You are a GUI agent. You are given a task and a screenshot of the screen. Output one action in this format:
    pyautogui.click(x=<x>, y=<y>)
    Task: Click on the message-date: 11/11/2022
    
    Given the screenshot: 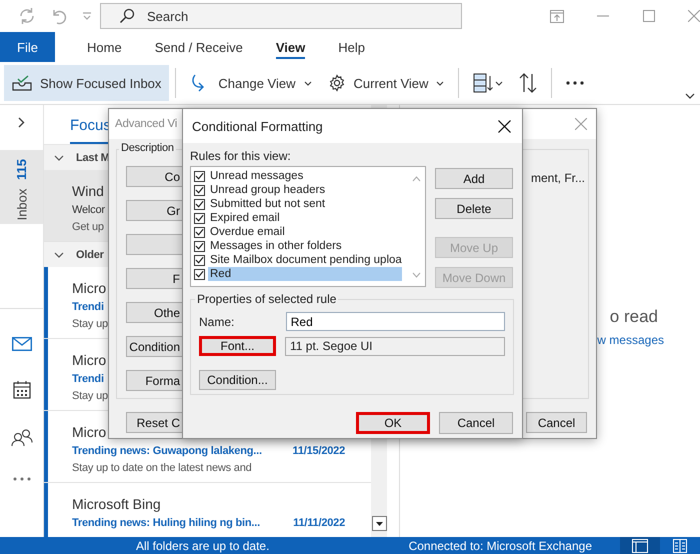 What is the action you would take?
    pyautogui.click(x=318, y=523)
    